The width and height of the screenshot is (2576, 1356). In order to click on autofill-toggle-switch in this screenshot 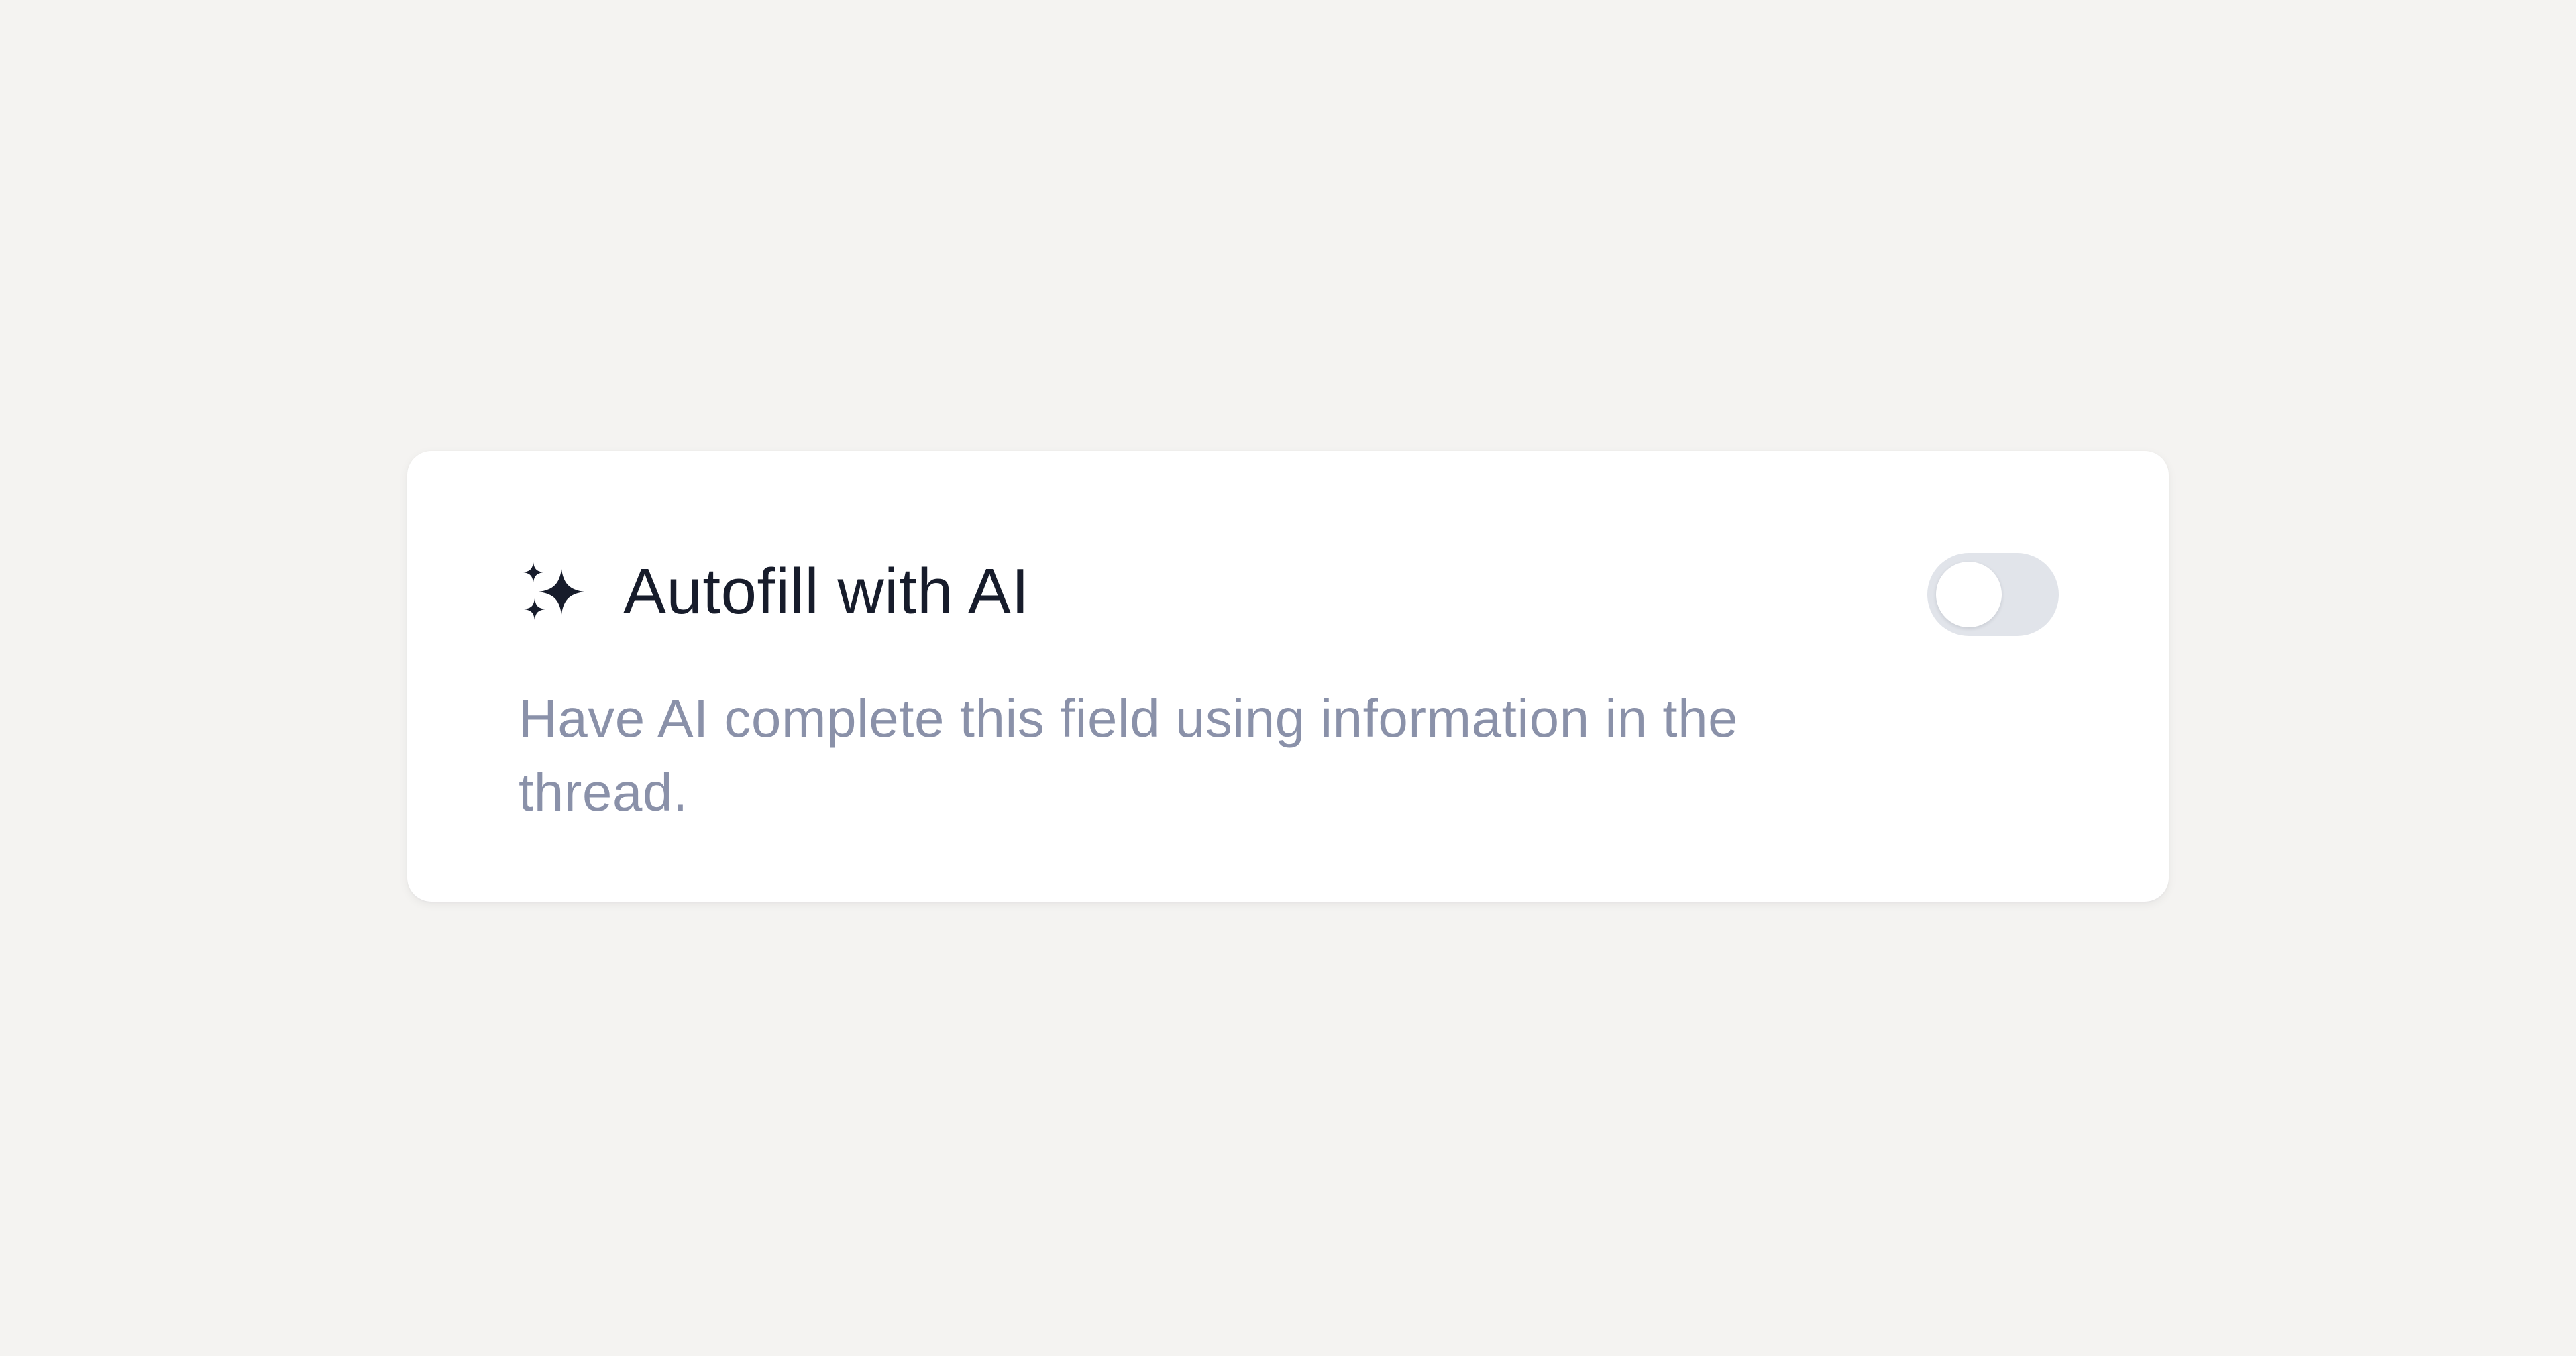, I will do `click(1993, 594)`.